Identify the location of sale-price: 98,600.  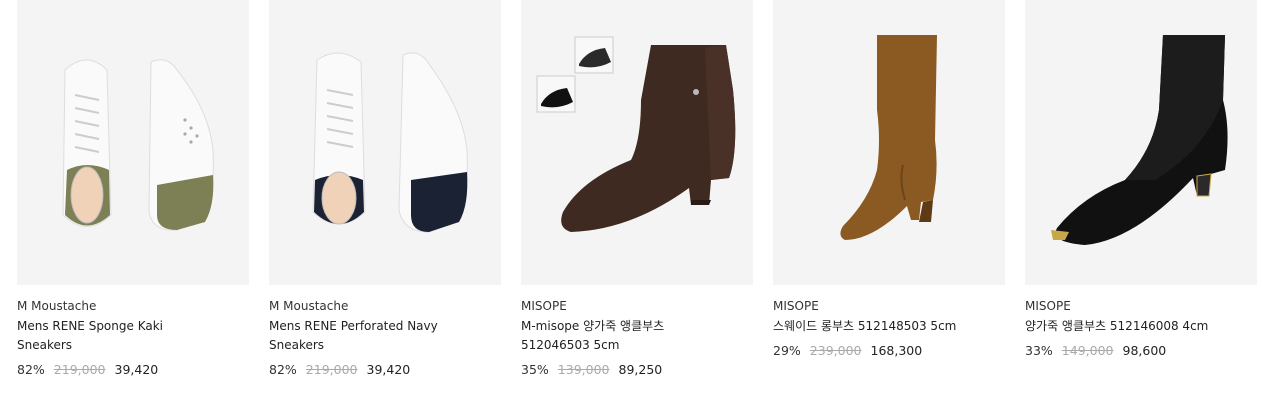
(1144, 350).